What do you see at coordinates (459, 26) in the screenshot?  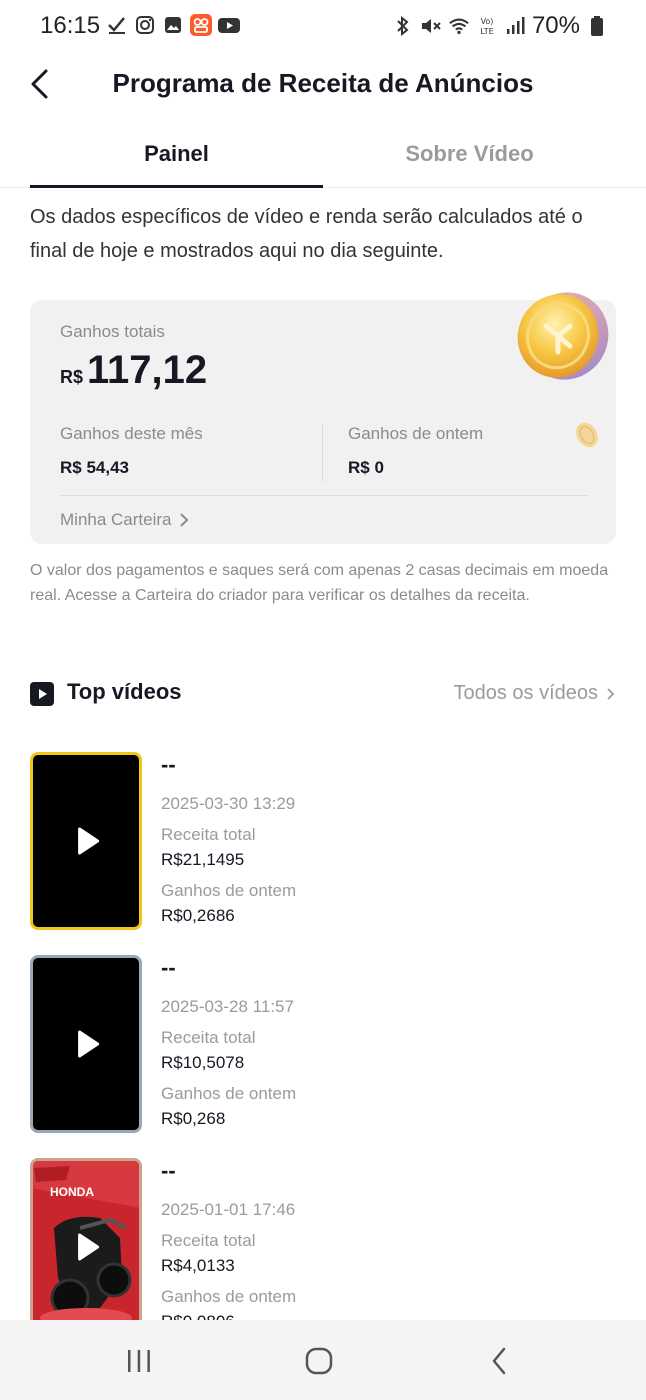 I see `wifi-icon` at bounding box center [459, 26].